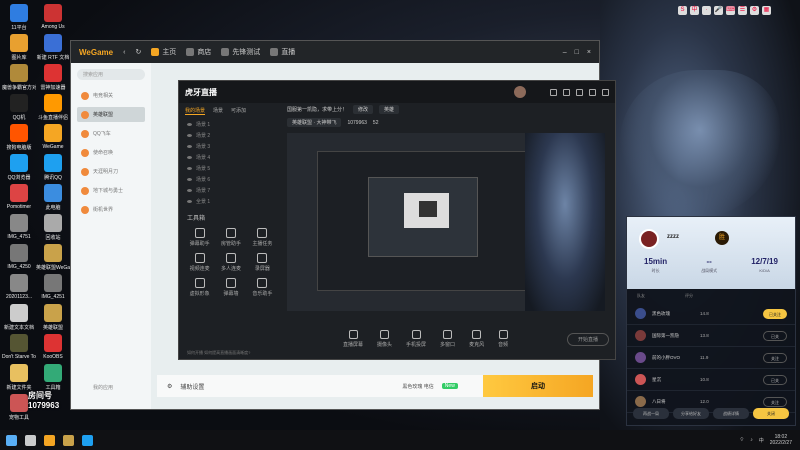 The width and height of the screenshot is (800, 450). Describe the element at coordinates (53, 317) in the screenshot. I see `desktop-icon: 英雄联盟` at that location.